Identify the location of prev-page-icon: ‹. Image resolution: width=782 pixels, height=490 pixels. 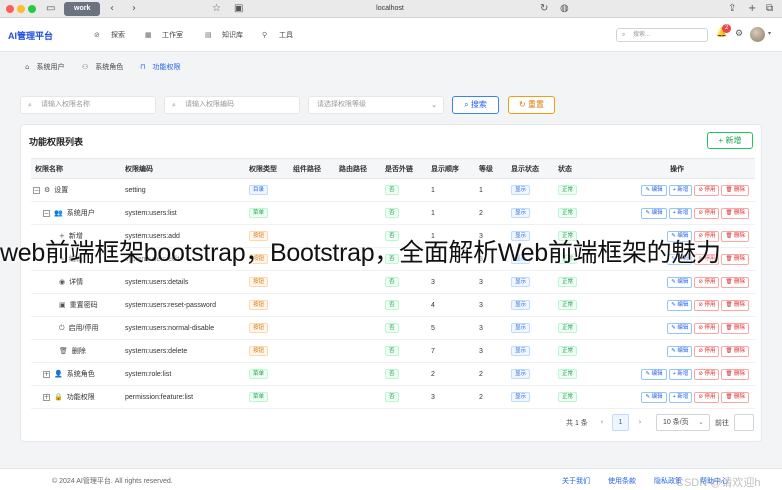
(602, 422).